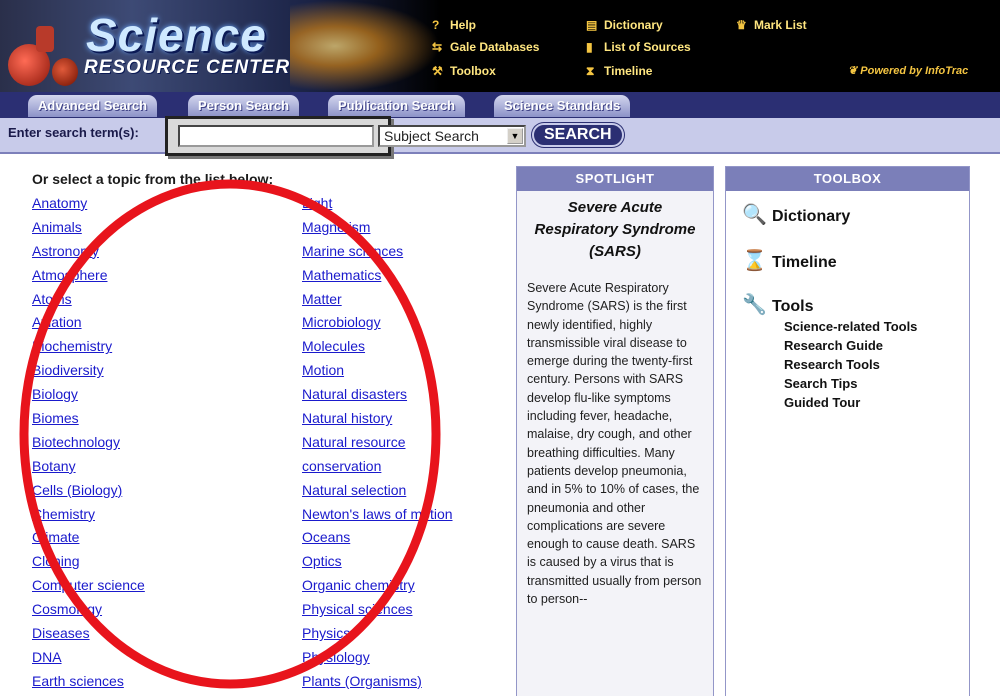  What do you see at coordinates (276, 136) in the screenshot?
I see `search-input` at bounding box center [276, 136].